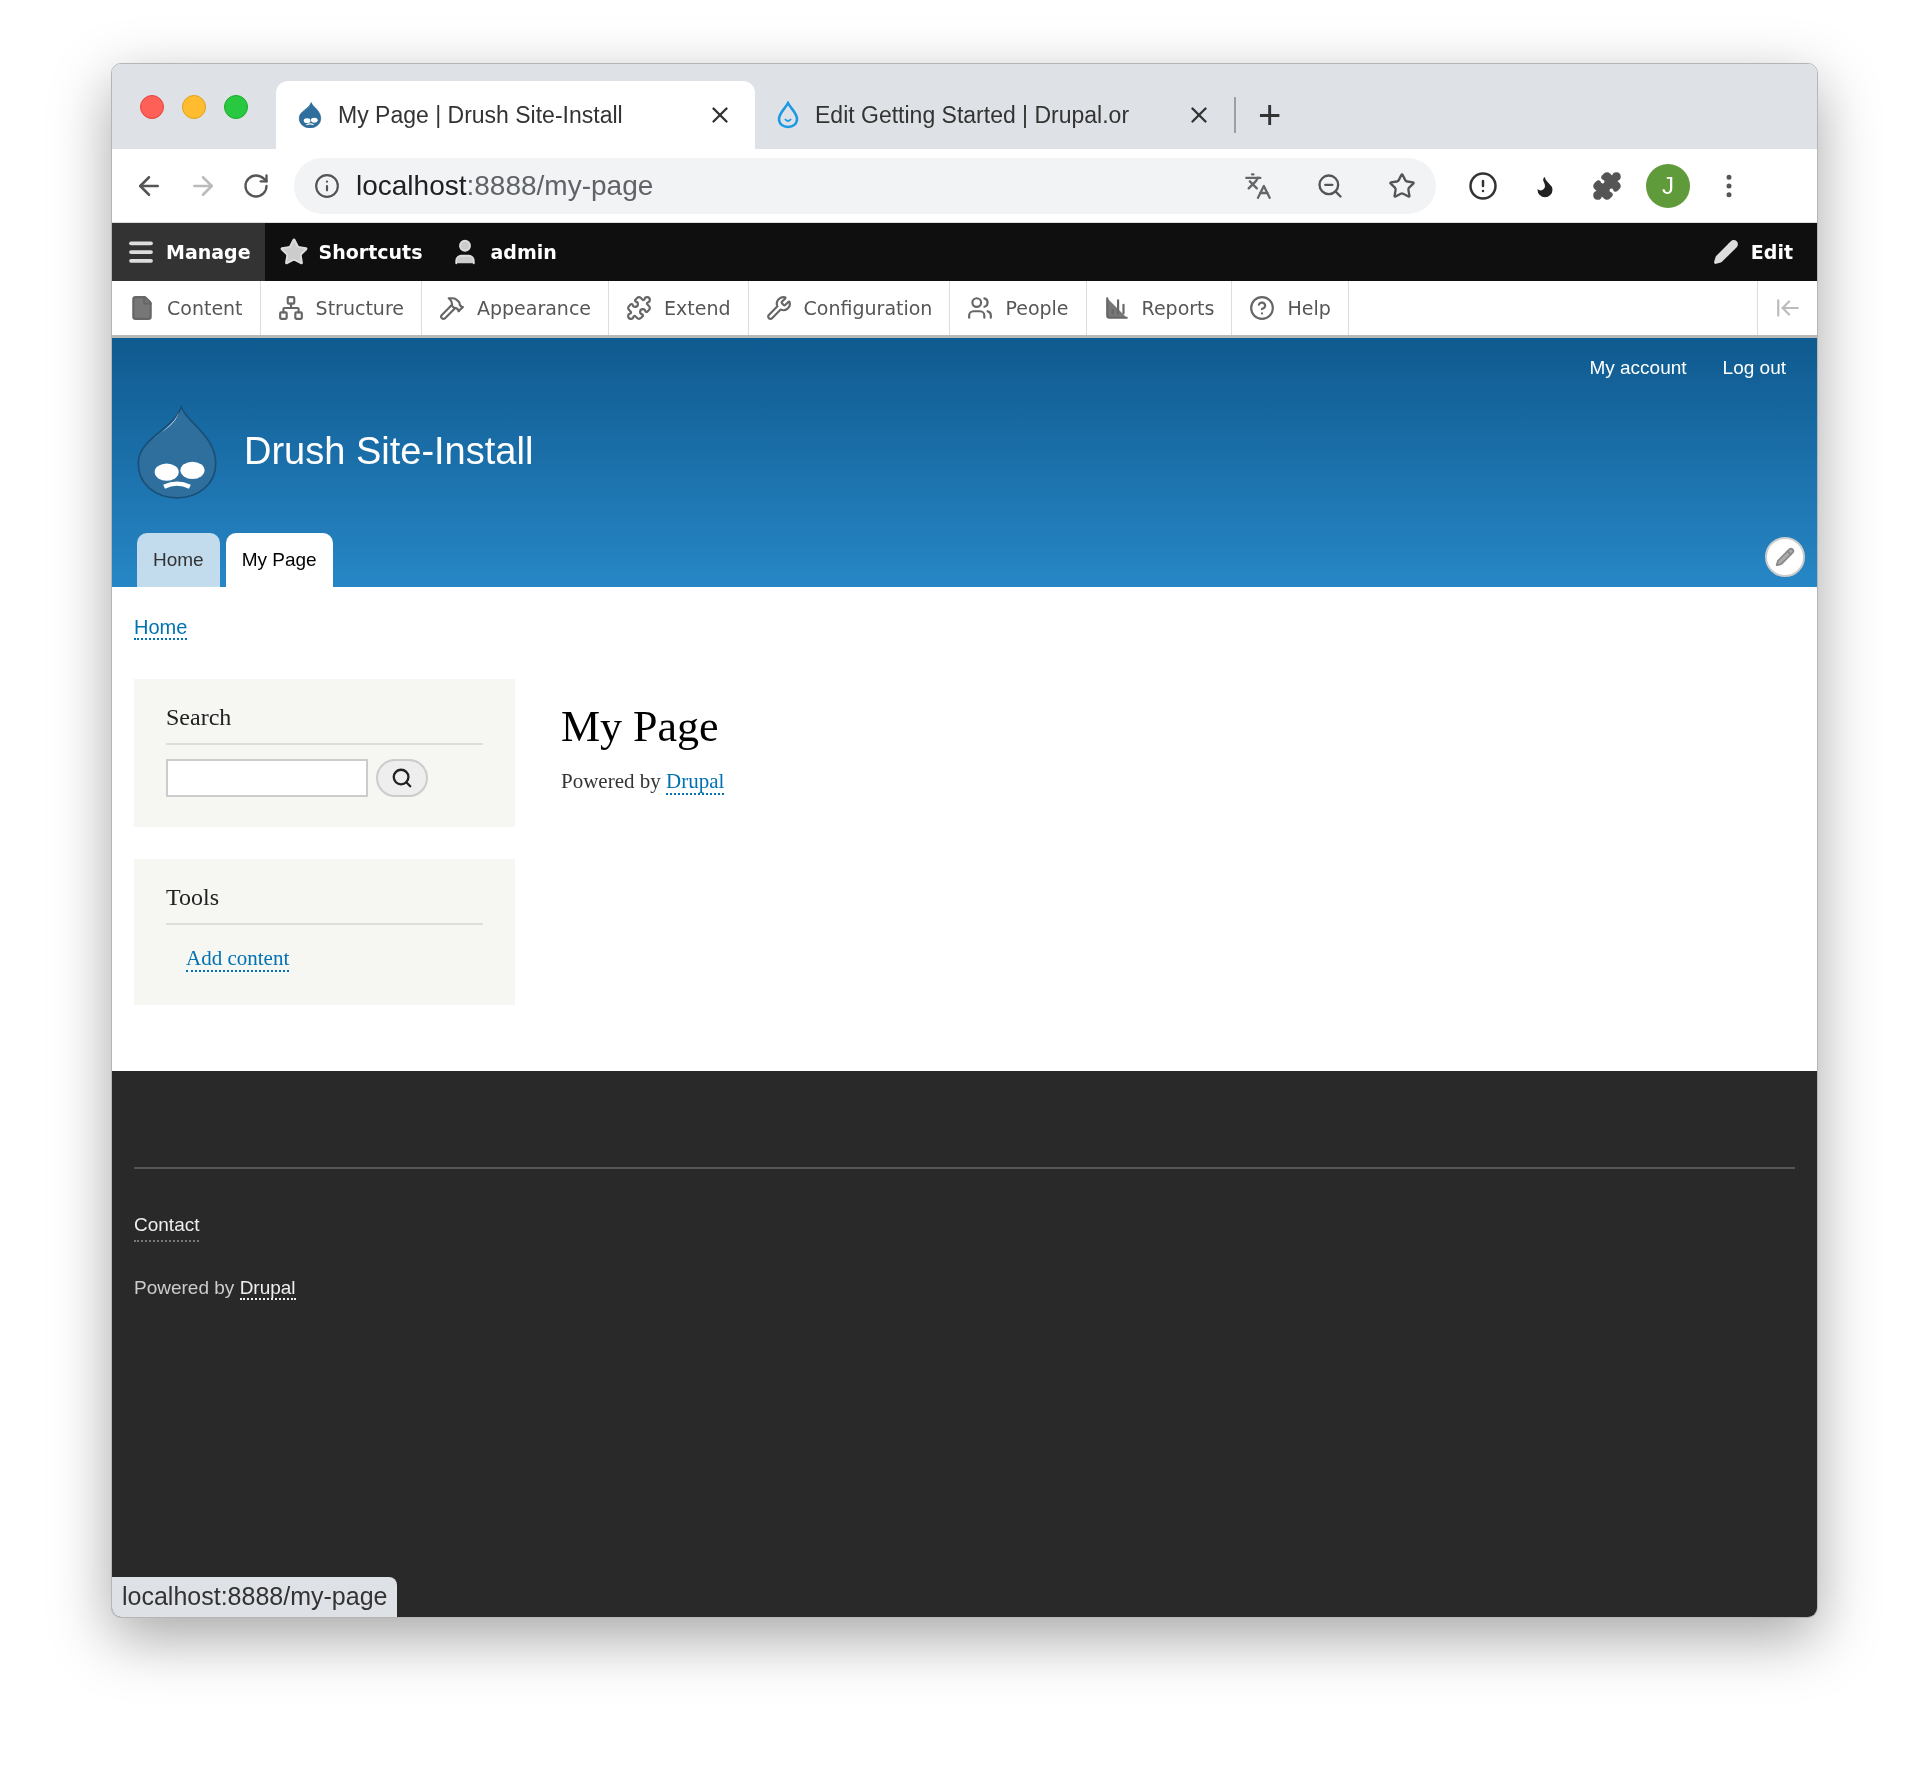  What do you see at coordinates (1290, 308) in the screenshot?
I see `tray-menu-item: Help` at bounding box center [1290, 308].